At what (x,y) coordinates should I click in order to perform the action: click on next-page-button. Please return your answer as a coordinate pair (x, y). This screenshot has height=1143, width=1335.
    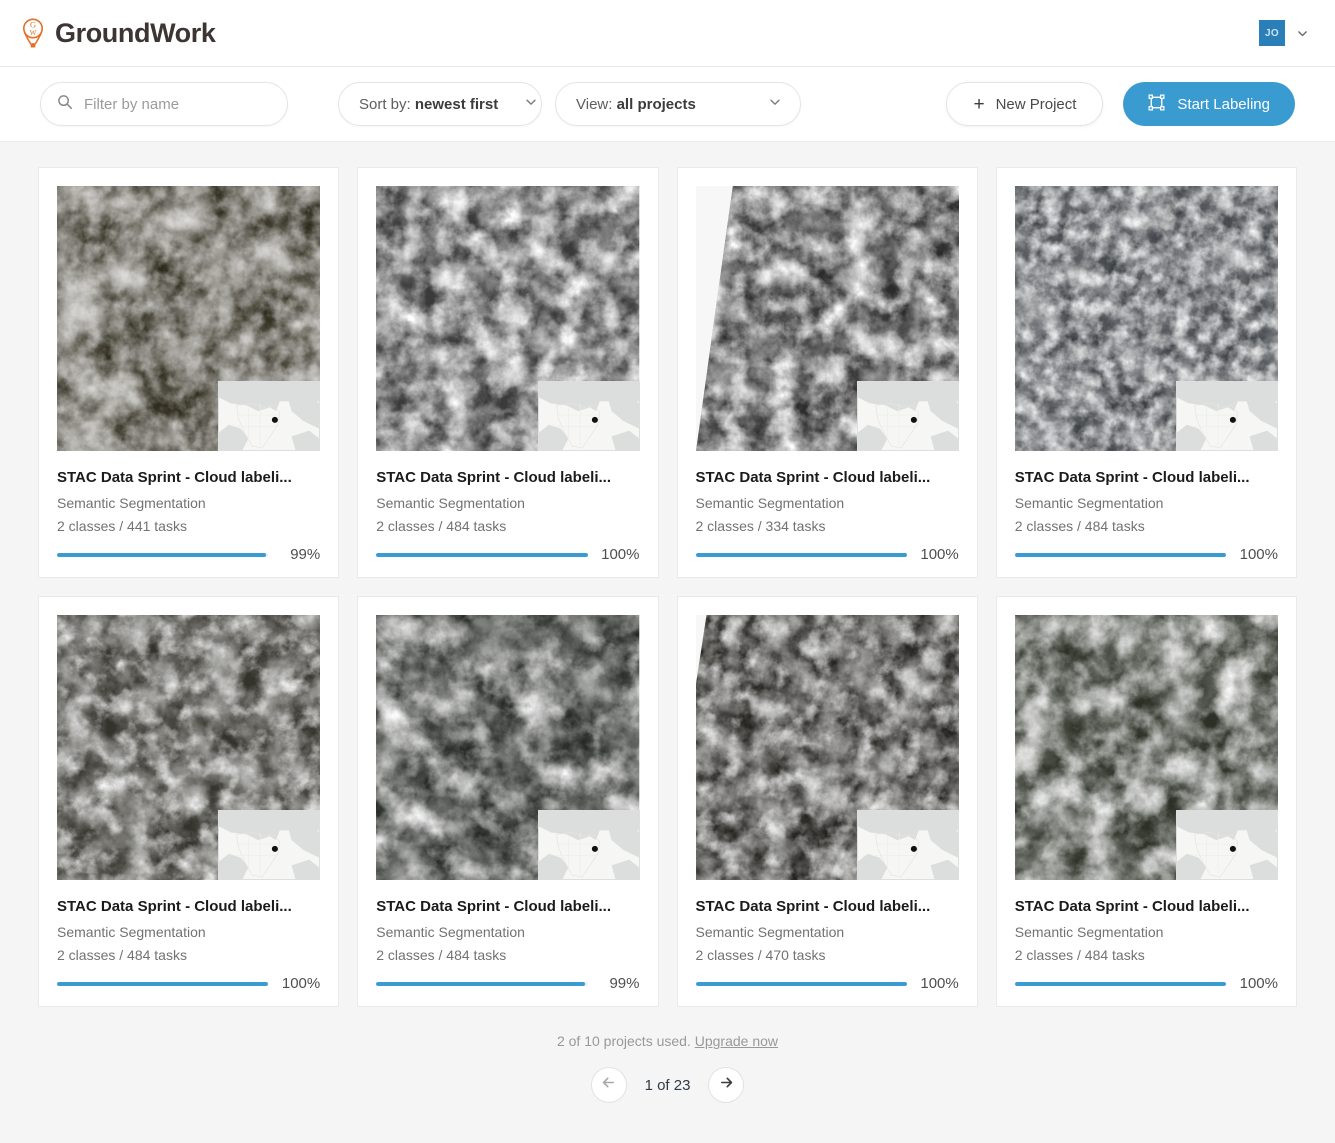
    Looking at the image, I should click on (726, 1085).